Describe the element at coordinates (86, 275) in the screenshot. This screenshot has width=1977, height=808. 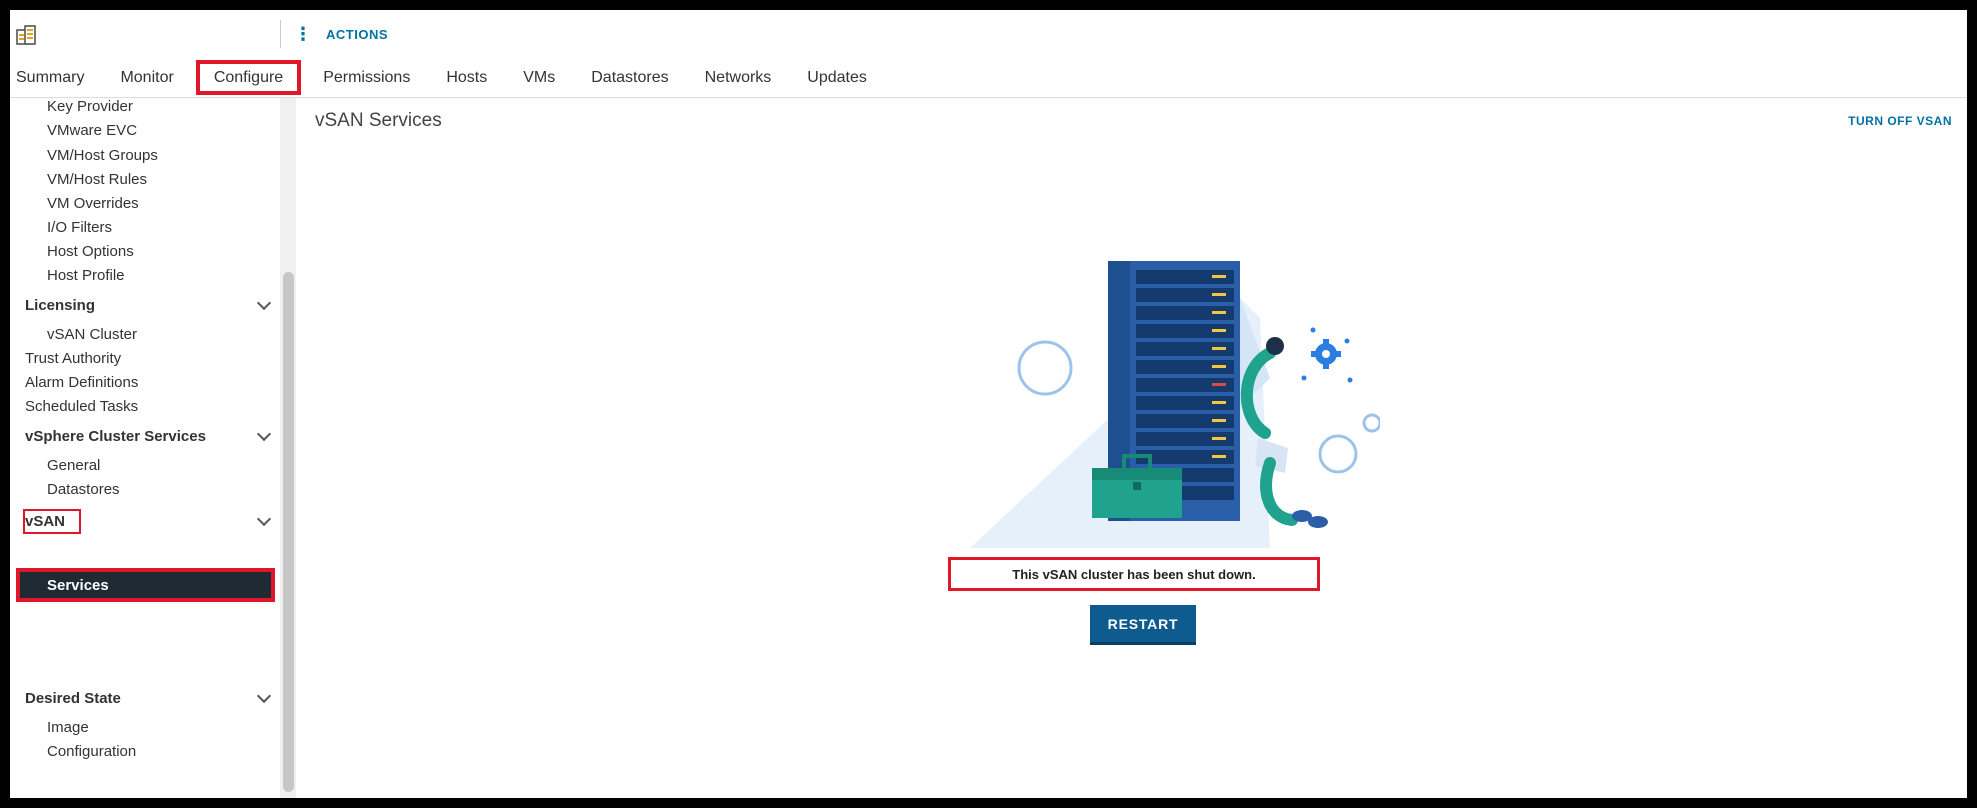
I see `sidebar-item-host-profile: Host Profile` at that location.